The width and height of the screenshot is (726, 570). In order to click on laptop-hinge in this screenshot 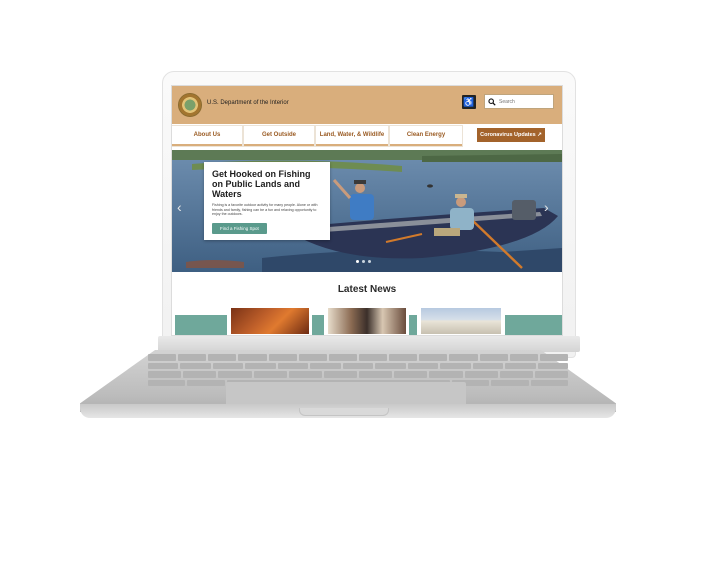, I will do `click(369, 344)`.